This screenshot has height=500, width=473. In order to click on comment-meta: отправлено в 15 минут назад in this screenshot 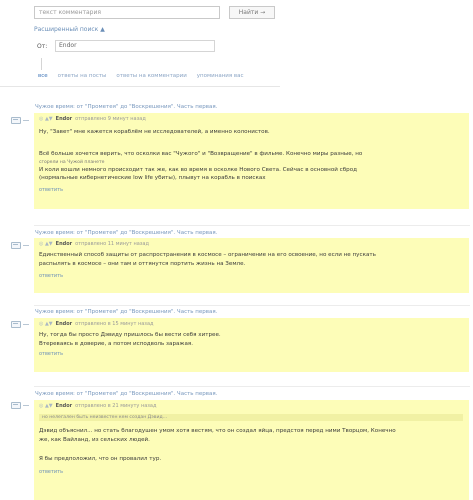, I will do `click(114, 324)`.